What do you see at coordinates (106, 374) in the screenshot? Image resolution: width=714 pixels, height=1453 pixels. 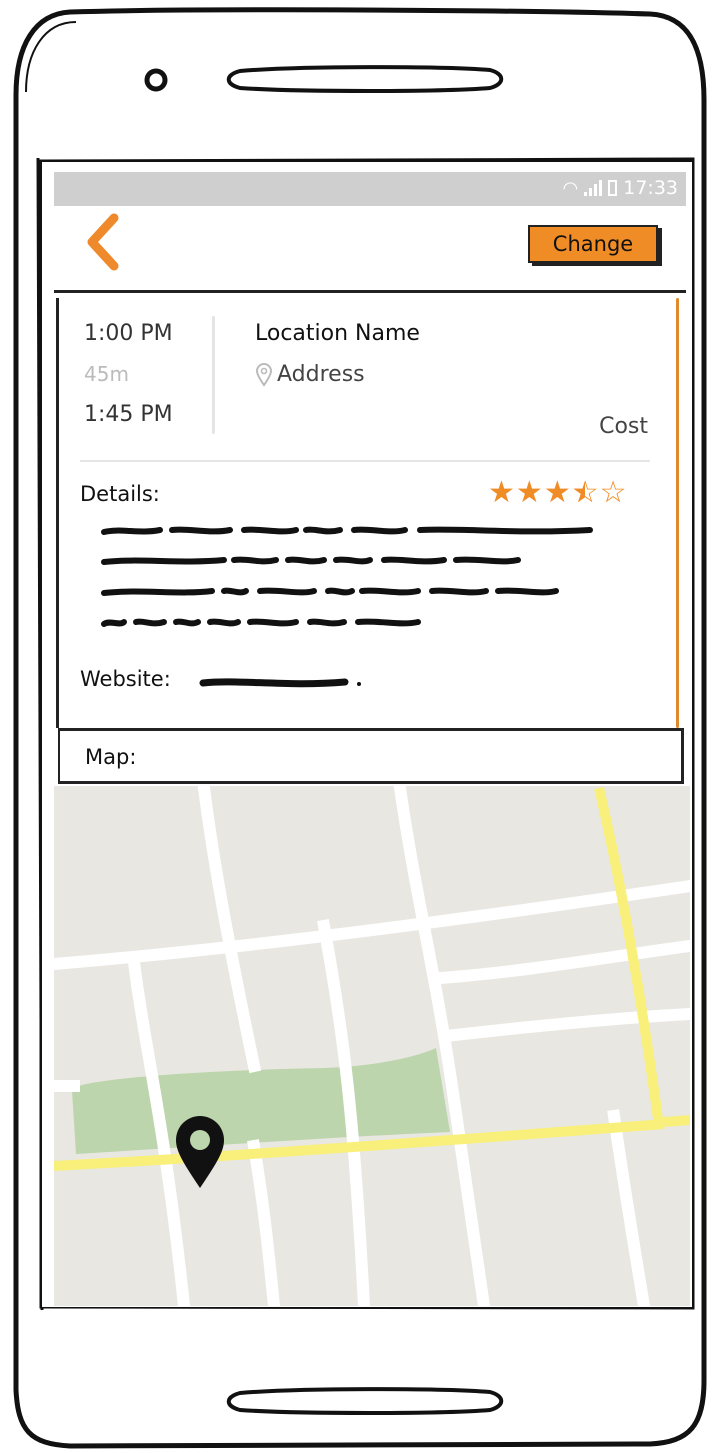 I see `duration: 45m` at bounding box center [106, 374].